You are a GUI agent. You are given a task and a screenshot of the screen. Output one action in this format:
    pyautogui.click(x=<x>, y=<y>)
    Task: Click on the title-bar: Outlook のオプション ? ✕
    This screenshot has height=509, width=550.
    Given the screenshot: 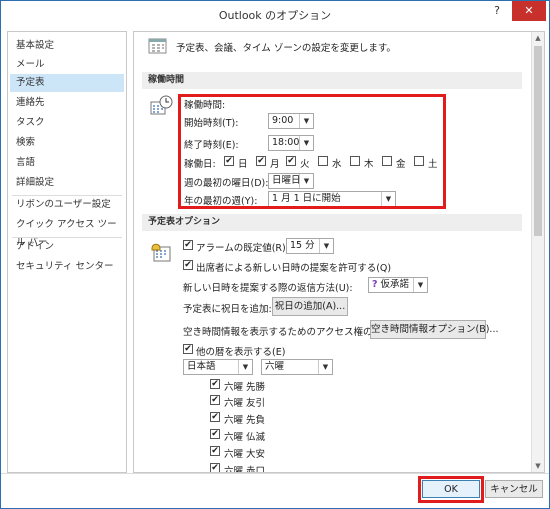 What is the action you would take?
    pyautogui.click(x=275, y=14)
    